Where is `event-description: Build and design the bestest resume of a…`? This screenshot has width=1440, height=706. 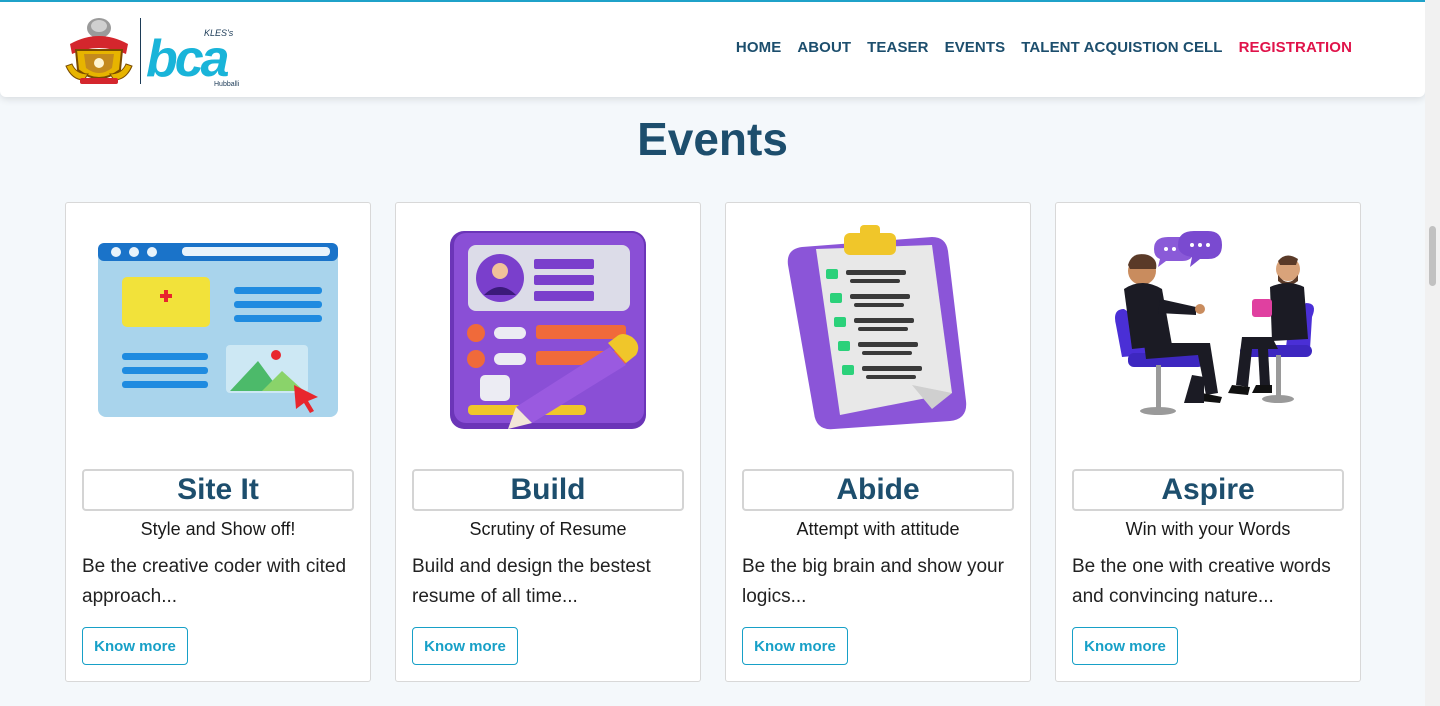
event-description: Build and design the bestest resume of a… is located at coordinates (531, 581).